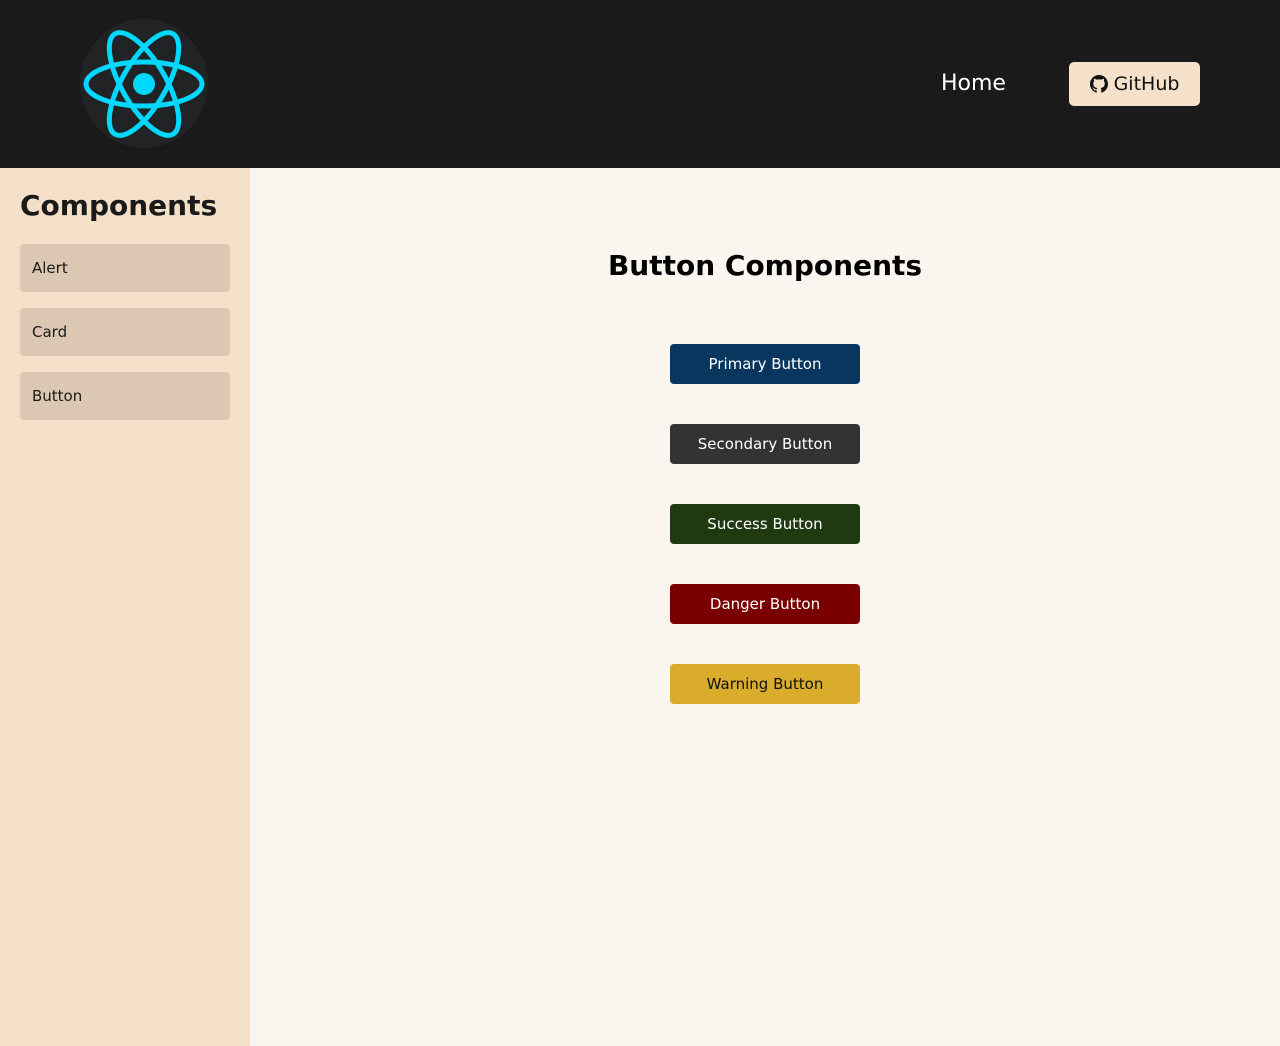 The width and height of the screenshot is (1280, 1046). What do you see at coordinates (765, 524) in the screenshot?
I see `success-button: Success Button` at bounding box center [765, 524].